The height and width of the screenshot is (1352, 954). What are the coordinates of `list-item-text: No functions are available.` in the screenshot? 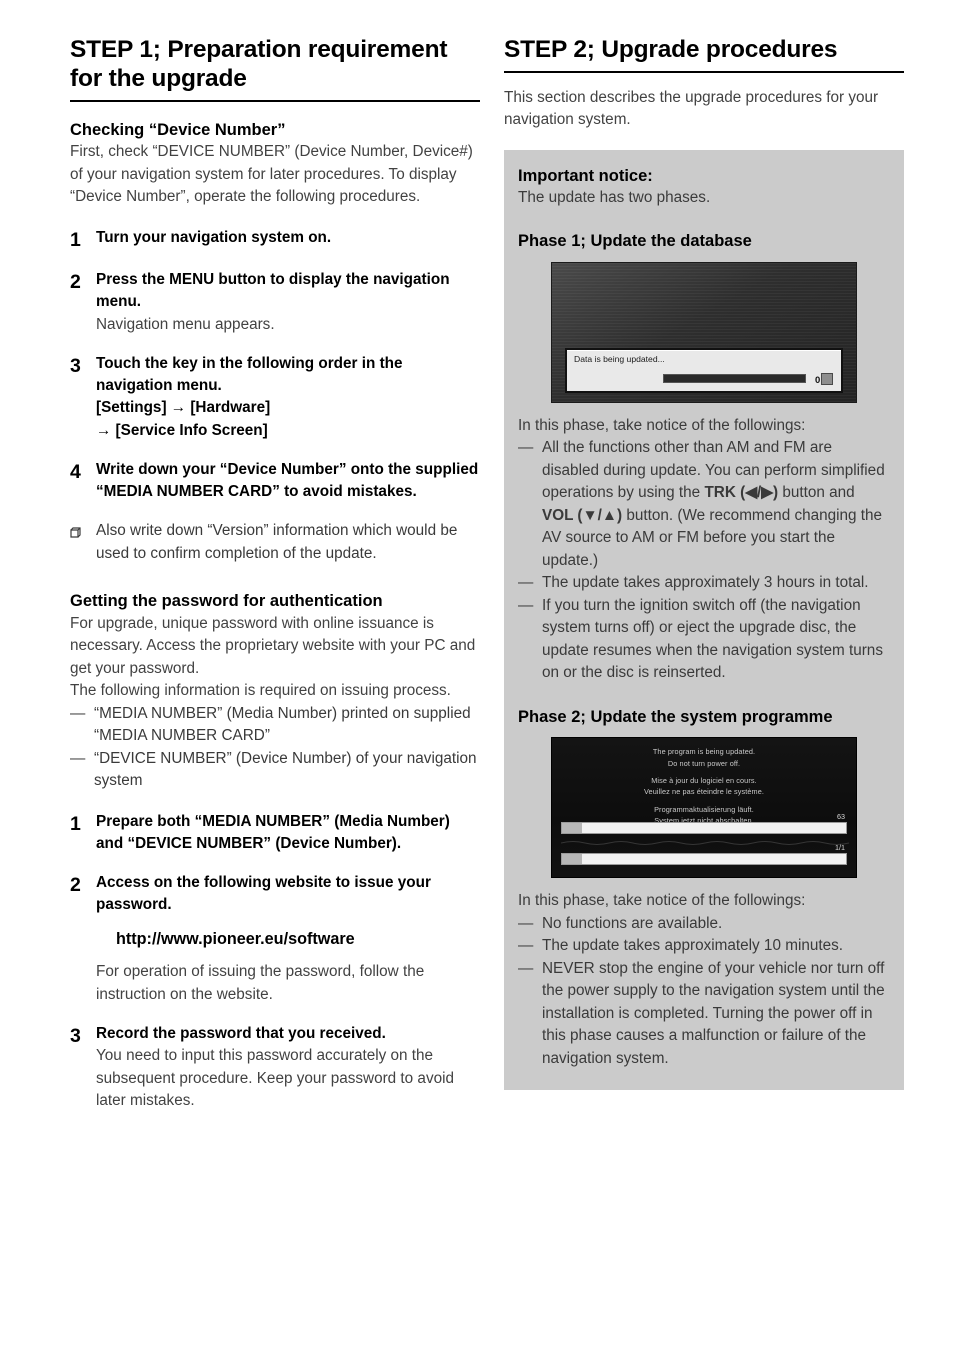 It's located at (632, 923).